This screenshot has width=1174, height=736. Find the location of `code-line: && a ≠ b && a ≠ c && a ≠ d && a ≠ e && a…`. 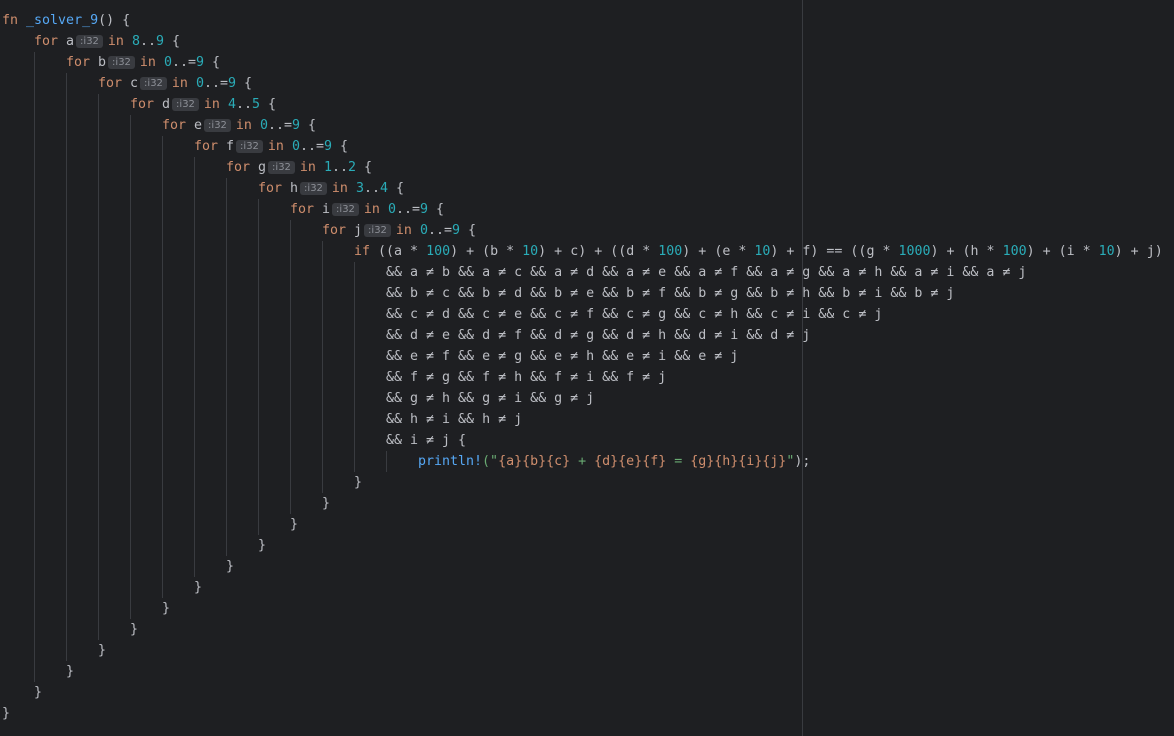

code-line: && a ≠ b && a ≠ c && a ≠ d && a ≠ e && a… is located at coordinates (706, 272).